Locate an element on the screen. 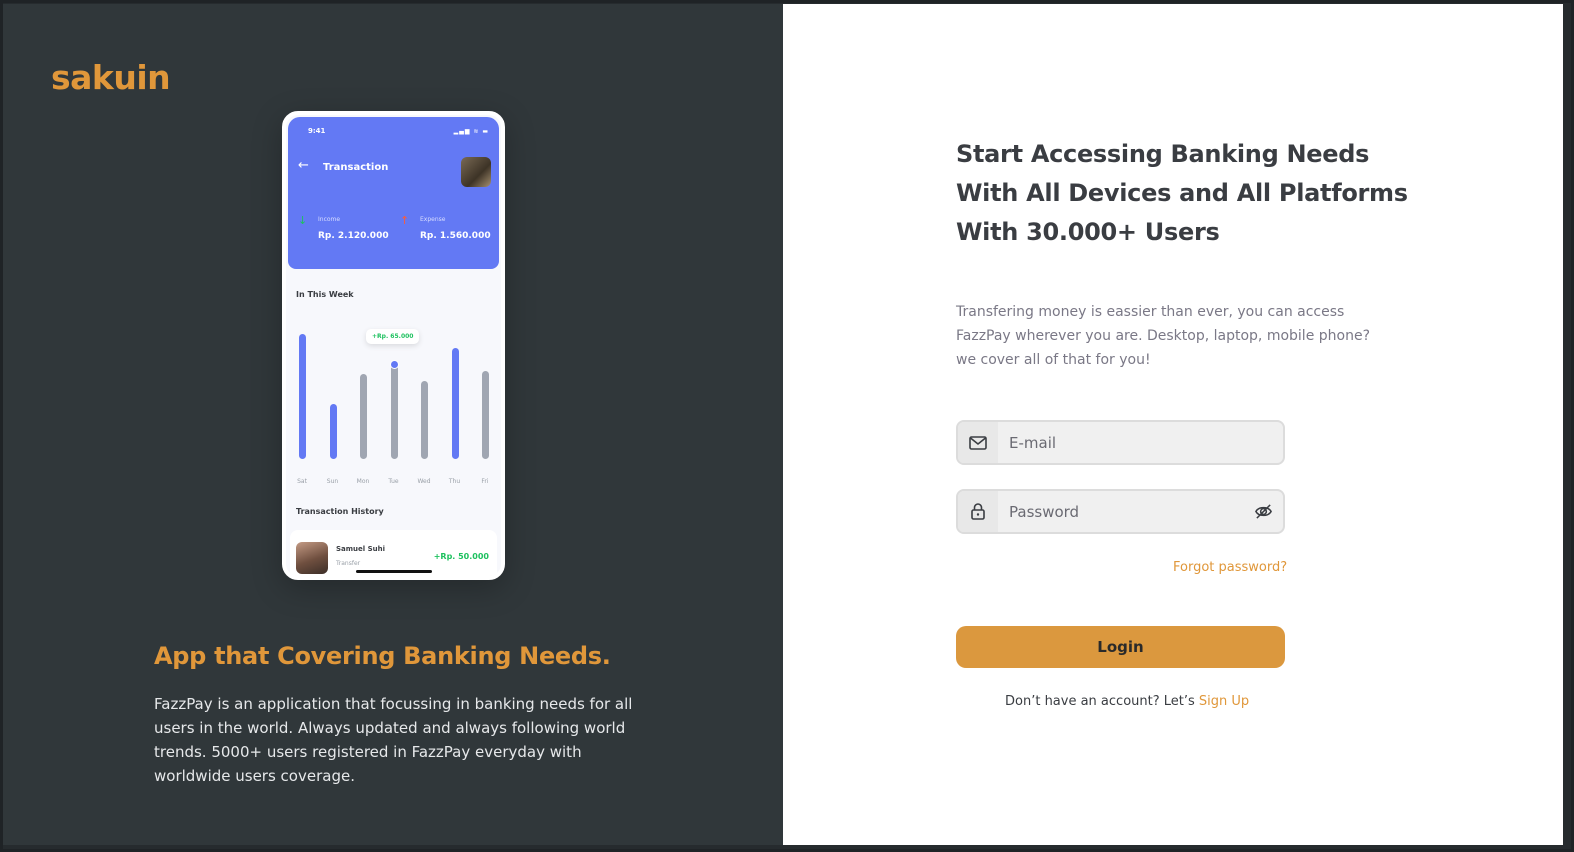 The image size is (1574, 852). income-label: Income is located at coordinates (329, 219).